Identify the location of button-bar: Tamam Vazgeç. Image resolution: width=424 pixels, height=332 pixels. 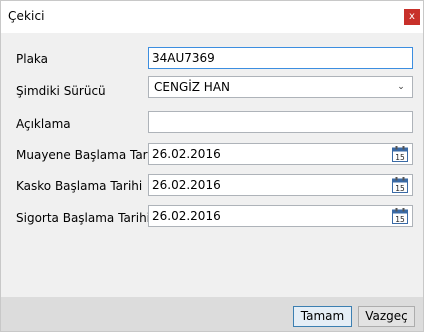
(212, 314).